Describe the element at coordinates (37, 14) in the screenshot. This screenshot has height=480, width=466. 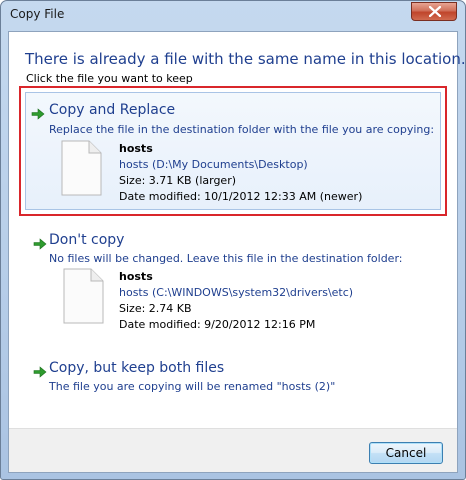
I see `window-title: Copy File` at that location.